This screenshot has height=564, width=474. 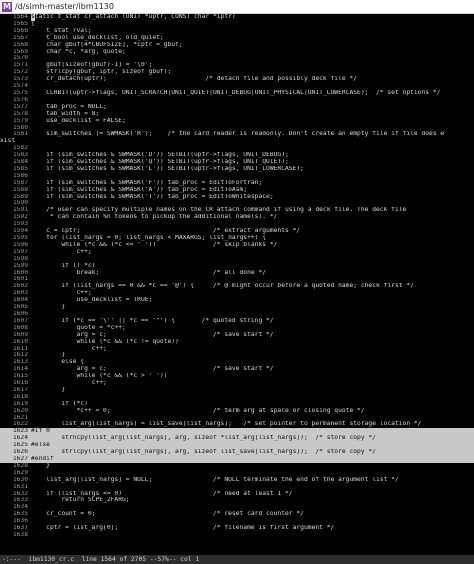 What do you see at coordinates (237, 404) in the screenshot?
I see `code-line: 1619 if (*c)` at bounding box center [237, 404].